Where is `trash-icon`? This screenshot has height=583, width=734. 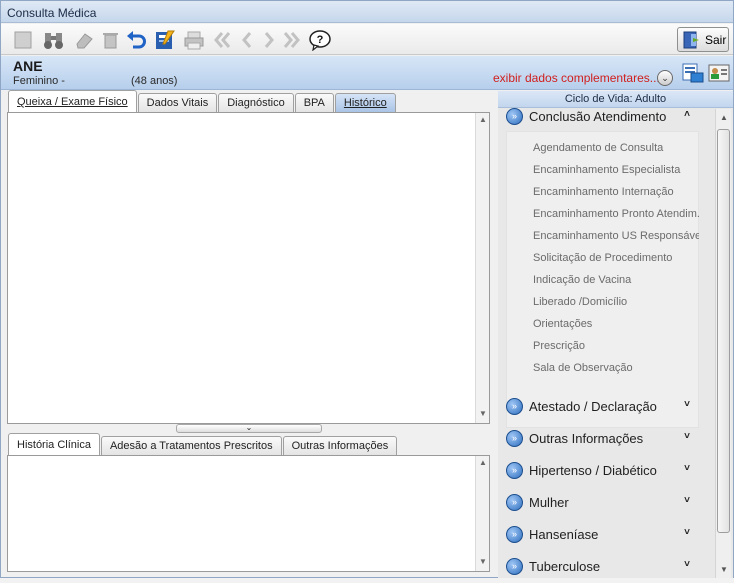
trash-icon is located at coordinates (110, 40).